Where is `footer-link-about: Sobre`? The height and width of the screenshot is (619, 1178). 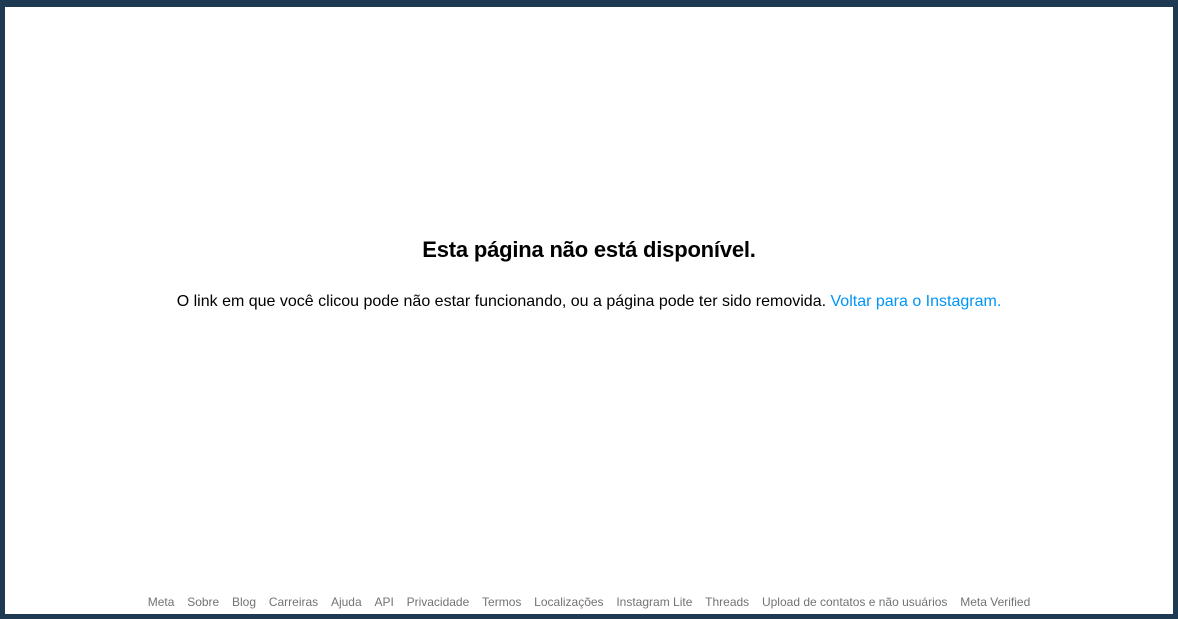
footer-link-about: Sobre is located at coordinates (203, 602).